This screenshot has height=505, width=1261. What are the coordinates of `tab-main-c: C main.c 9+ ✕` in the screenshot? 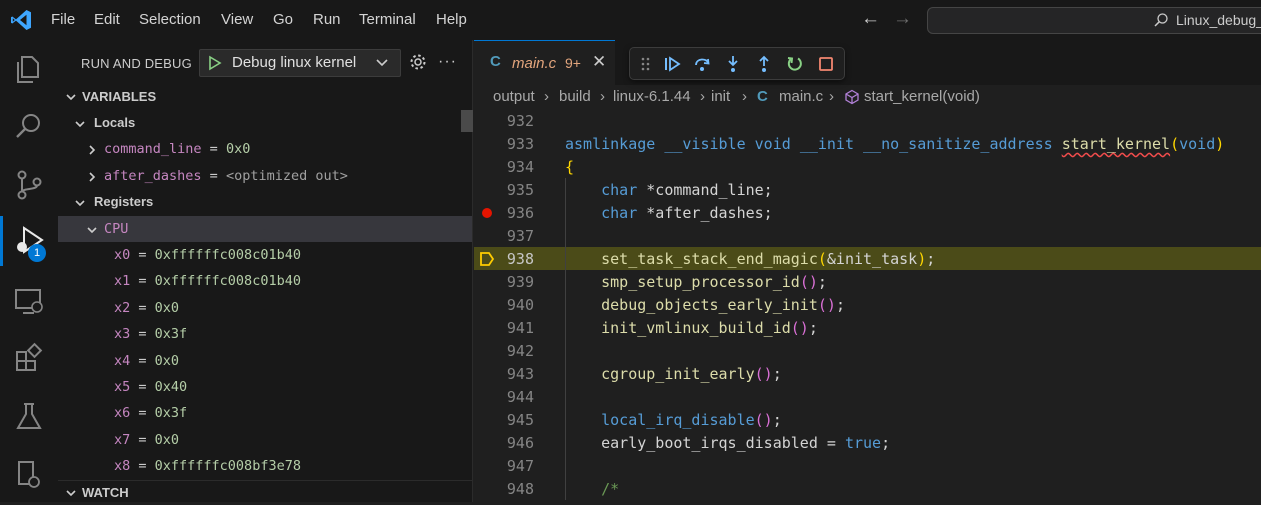 It's located at (544, 62).